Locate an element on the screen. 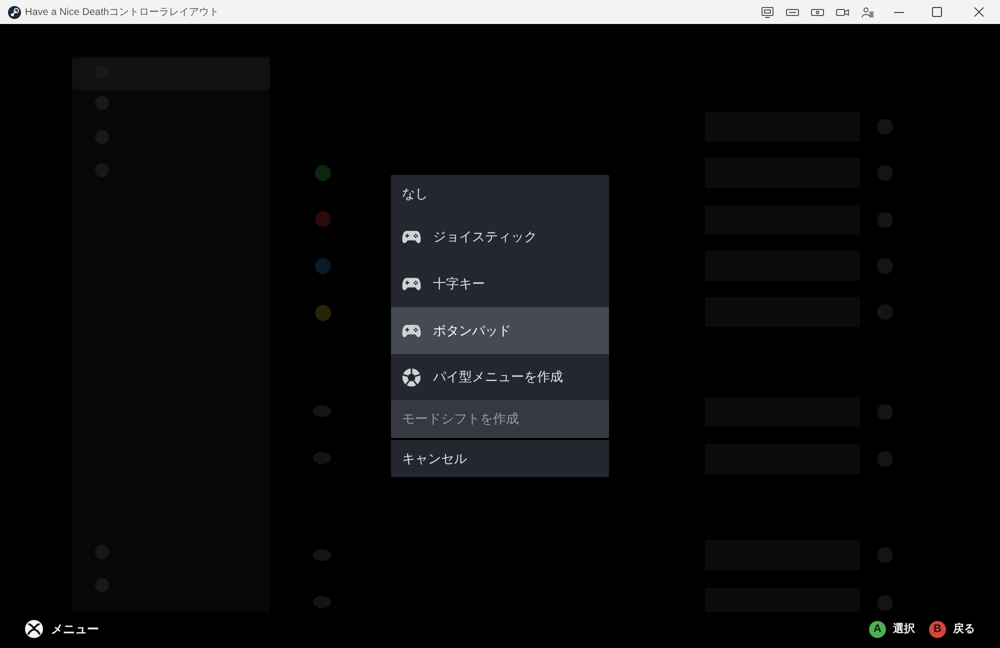 This screenshot has height=648, width=1000. steam-logo-icon is located at coordinates (14, 12).